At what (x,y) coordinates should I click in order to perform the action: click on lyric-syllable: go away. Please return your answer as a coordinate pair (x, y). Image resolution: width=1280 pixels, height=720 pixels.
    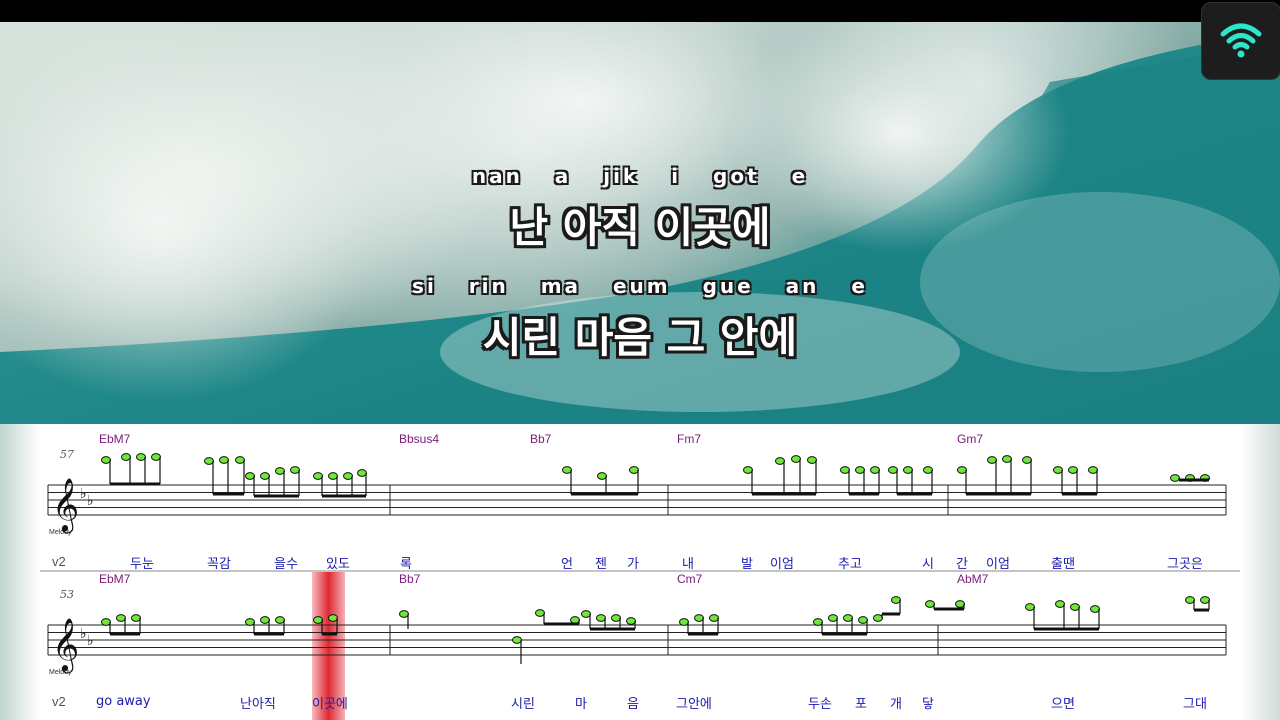
    Looking at the image, I should click on (123, 701).